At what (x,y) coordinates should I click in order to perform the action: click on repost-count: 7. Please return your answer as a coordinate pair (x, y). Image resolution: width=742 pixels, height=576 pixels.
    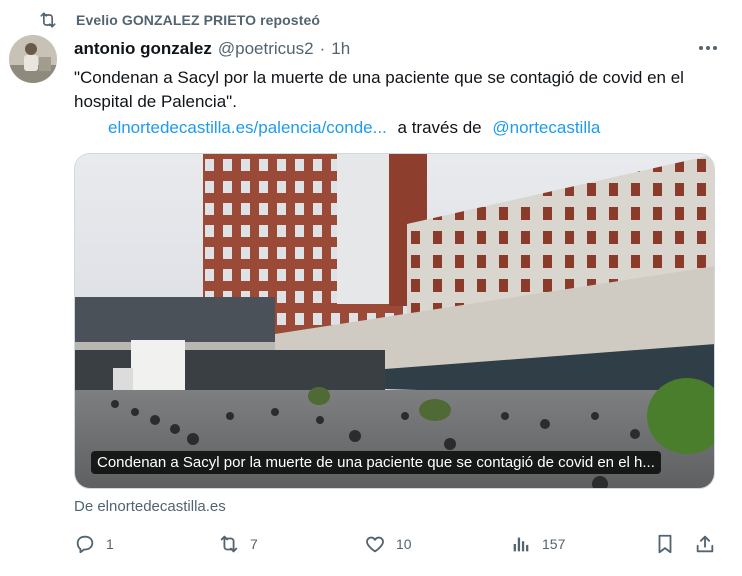
    Looking at the image, I should click on (254, 544).